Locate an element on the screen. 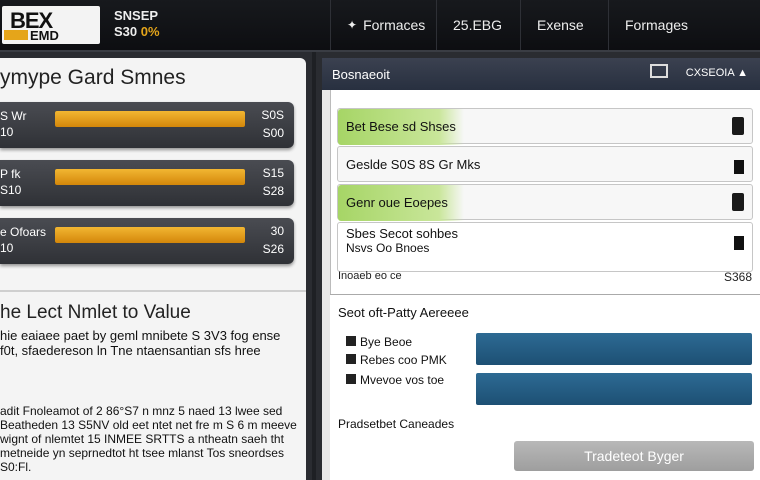 This screenshot has height=480, width=760. ticker-line2: S30 is located at coordinates (126, 31).